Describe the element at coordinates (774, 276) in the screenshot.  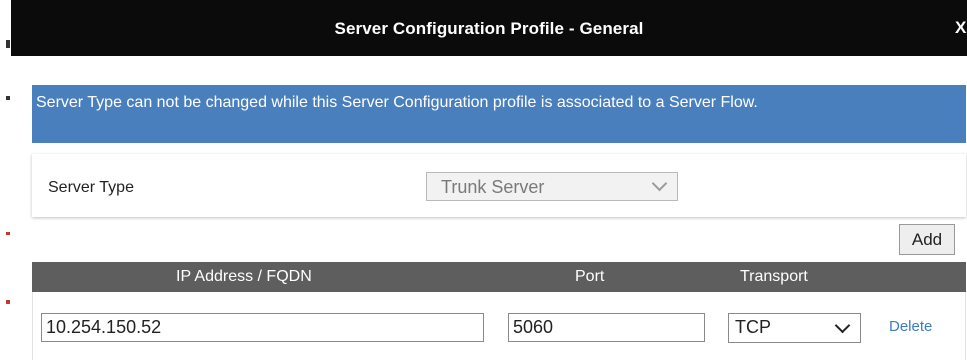
I see `column-header-transport: Transport` at that location.